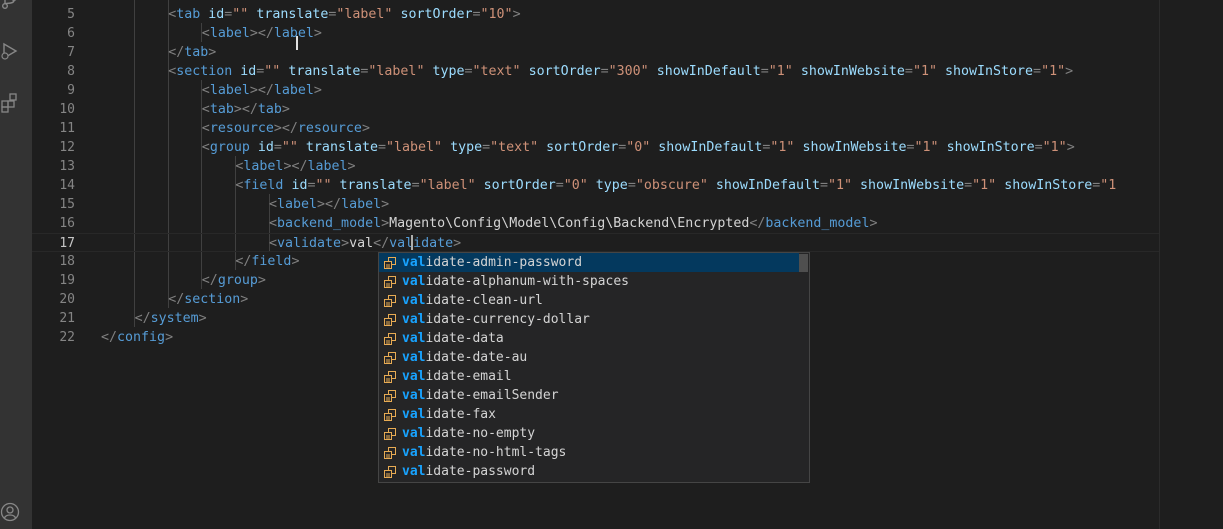  Describe the element at coordinates (67, 280) in the screenshot. I see `line-number: 19` at that location.